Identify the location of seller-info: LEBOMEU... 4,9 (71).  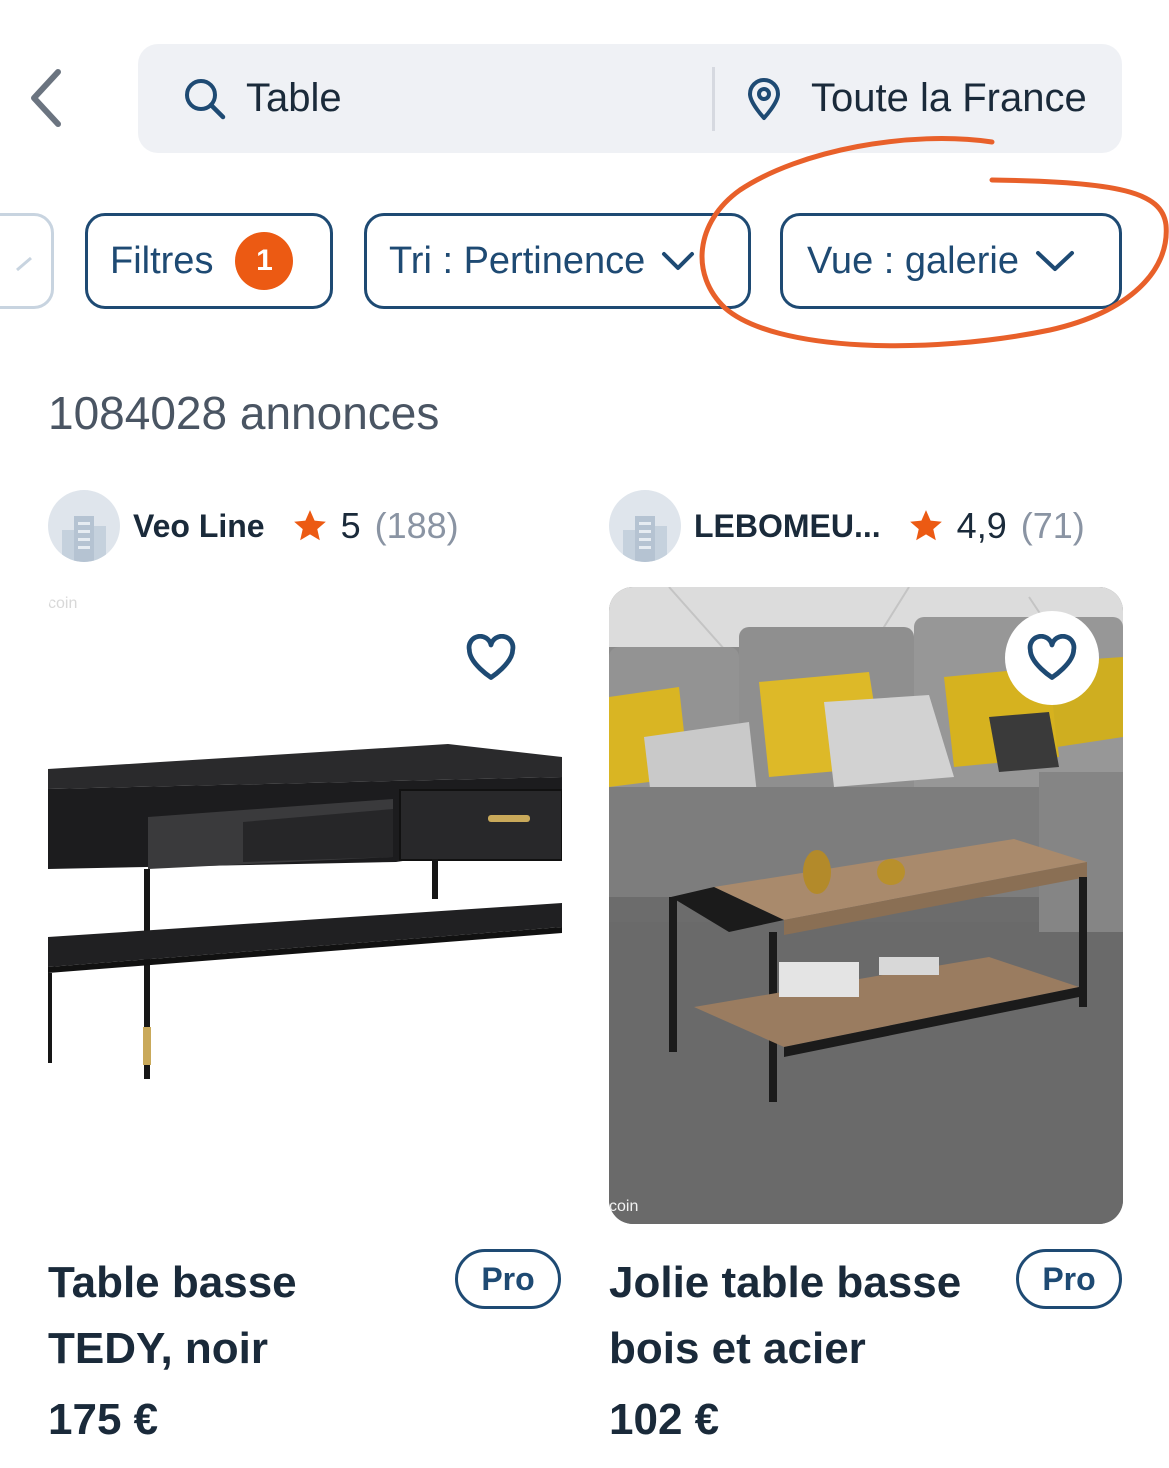
(847, 526).